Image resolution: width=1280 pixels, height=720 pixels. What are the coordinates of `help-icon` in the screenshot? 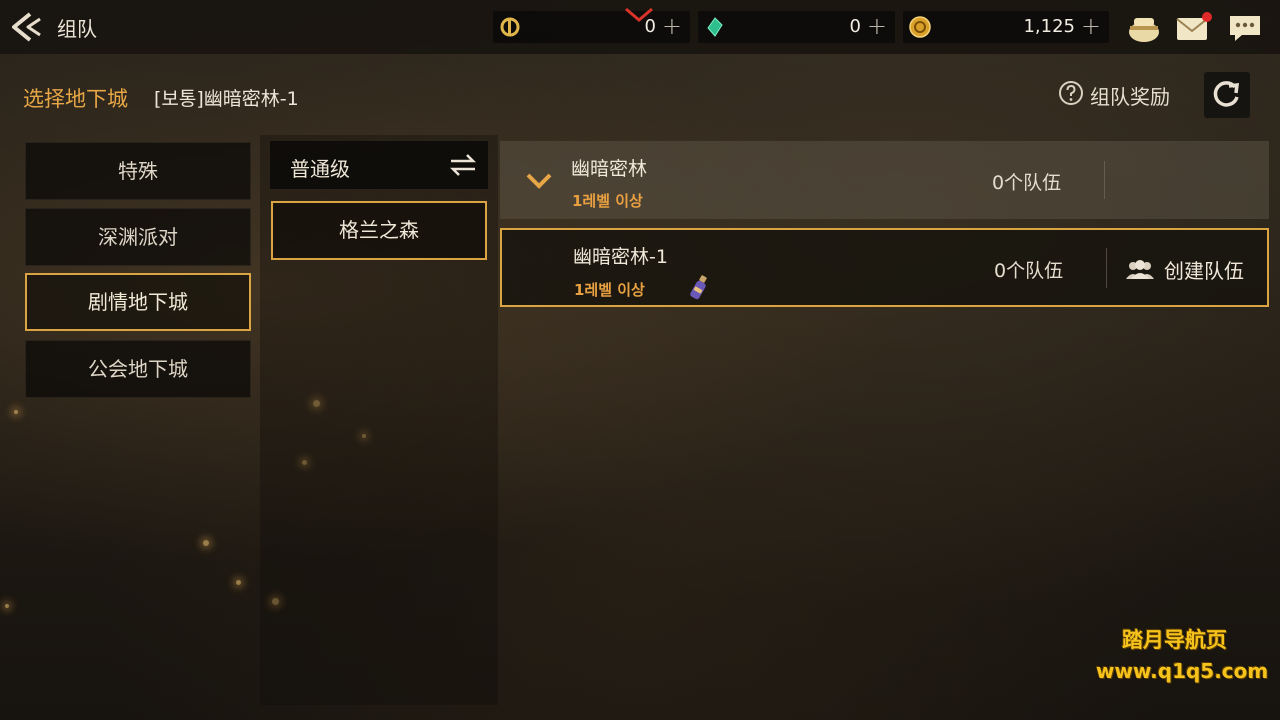 It's located at (1071, 93).